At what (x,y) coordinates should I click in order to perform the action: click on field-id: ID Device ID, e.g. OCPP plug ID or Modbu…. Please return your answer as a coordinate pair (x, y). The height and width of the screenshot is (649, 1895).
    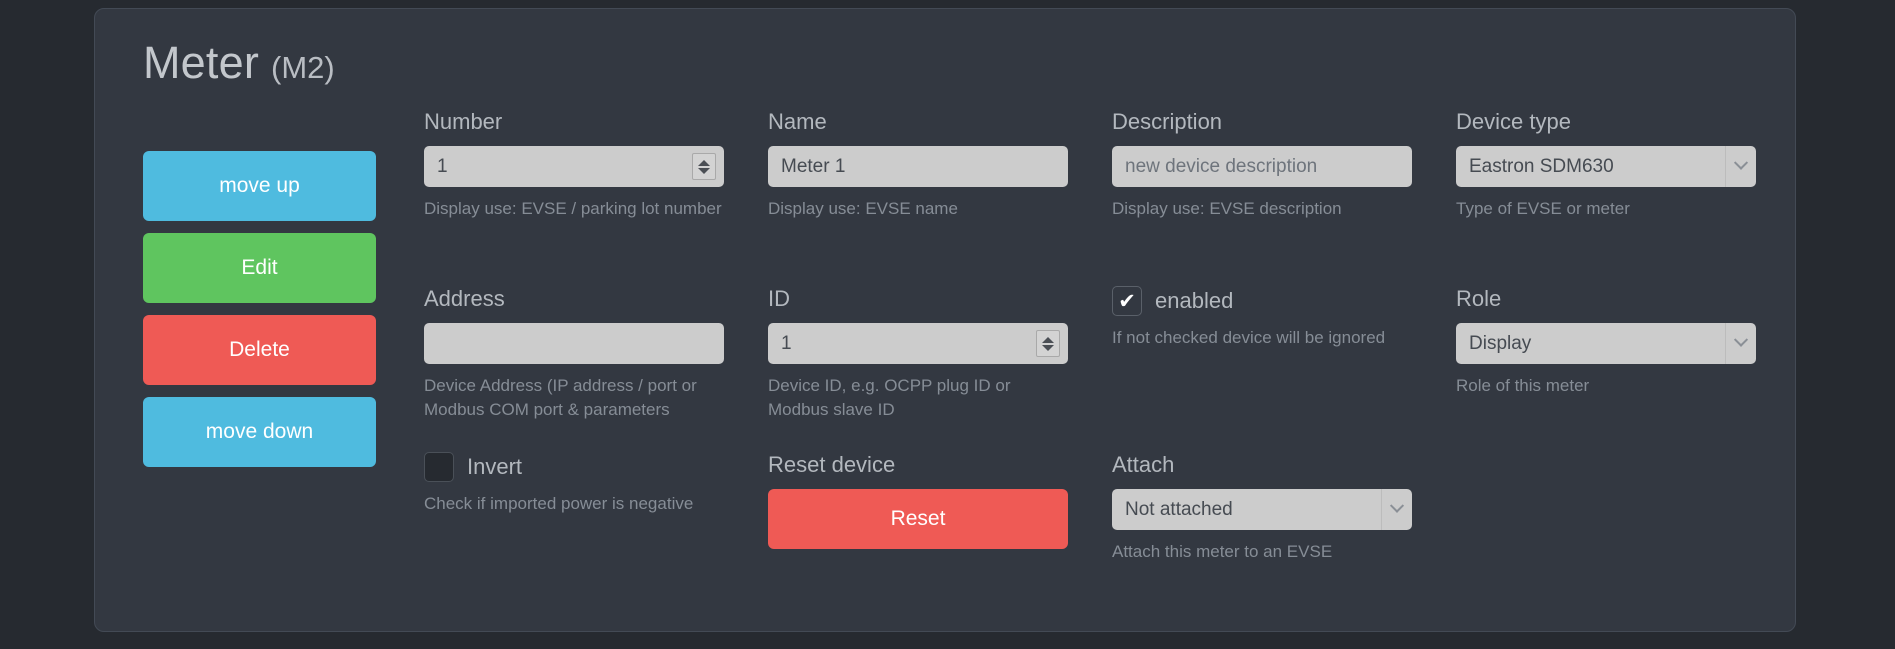
    Looking at the image, I should click on (918, 354).